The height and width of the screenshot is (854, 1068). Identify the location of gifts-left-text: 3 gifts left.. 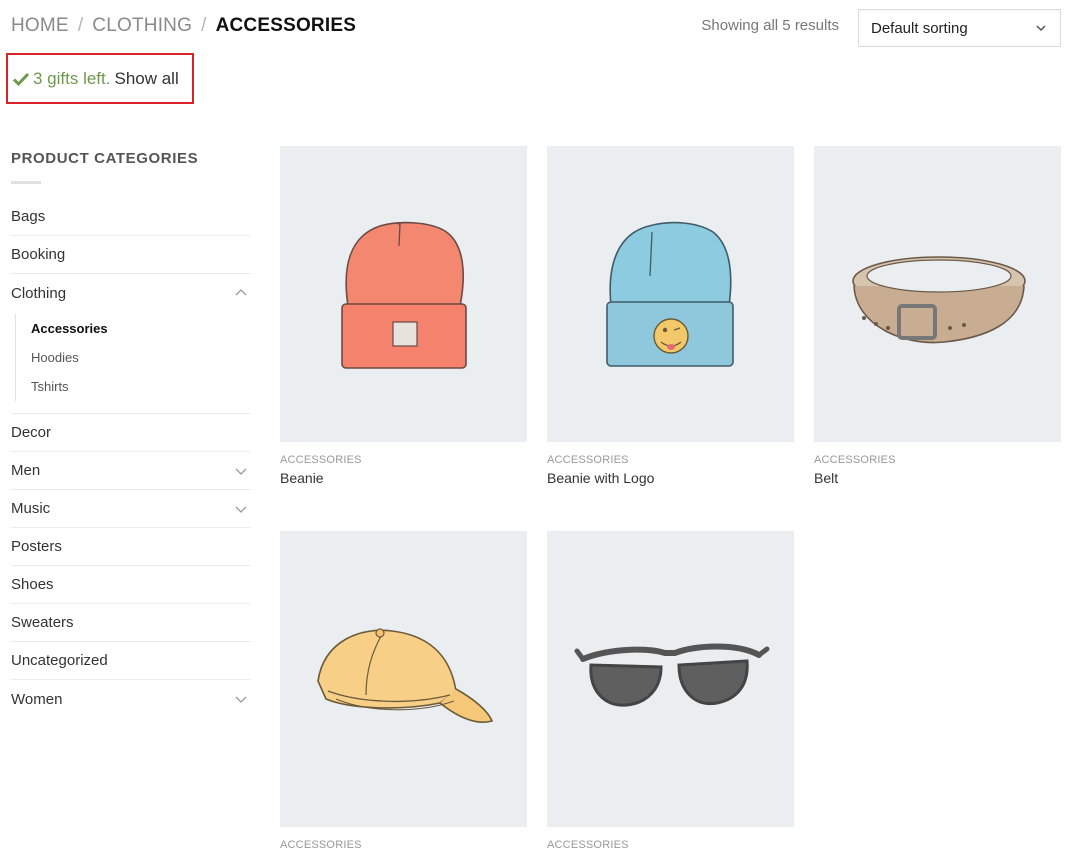
(72, 78).